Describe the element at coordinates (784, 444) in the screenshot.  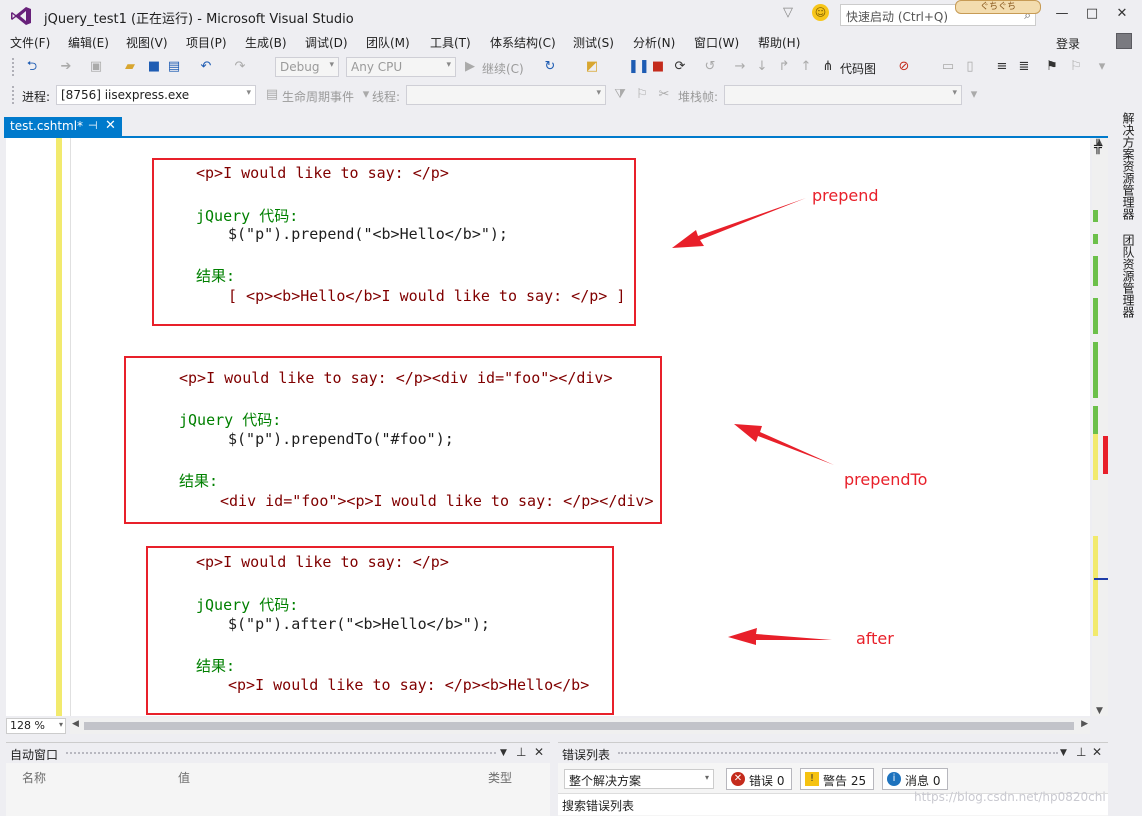
I see `arrow-prependto` at that location.